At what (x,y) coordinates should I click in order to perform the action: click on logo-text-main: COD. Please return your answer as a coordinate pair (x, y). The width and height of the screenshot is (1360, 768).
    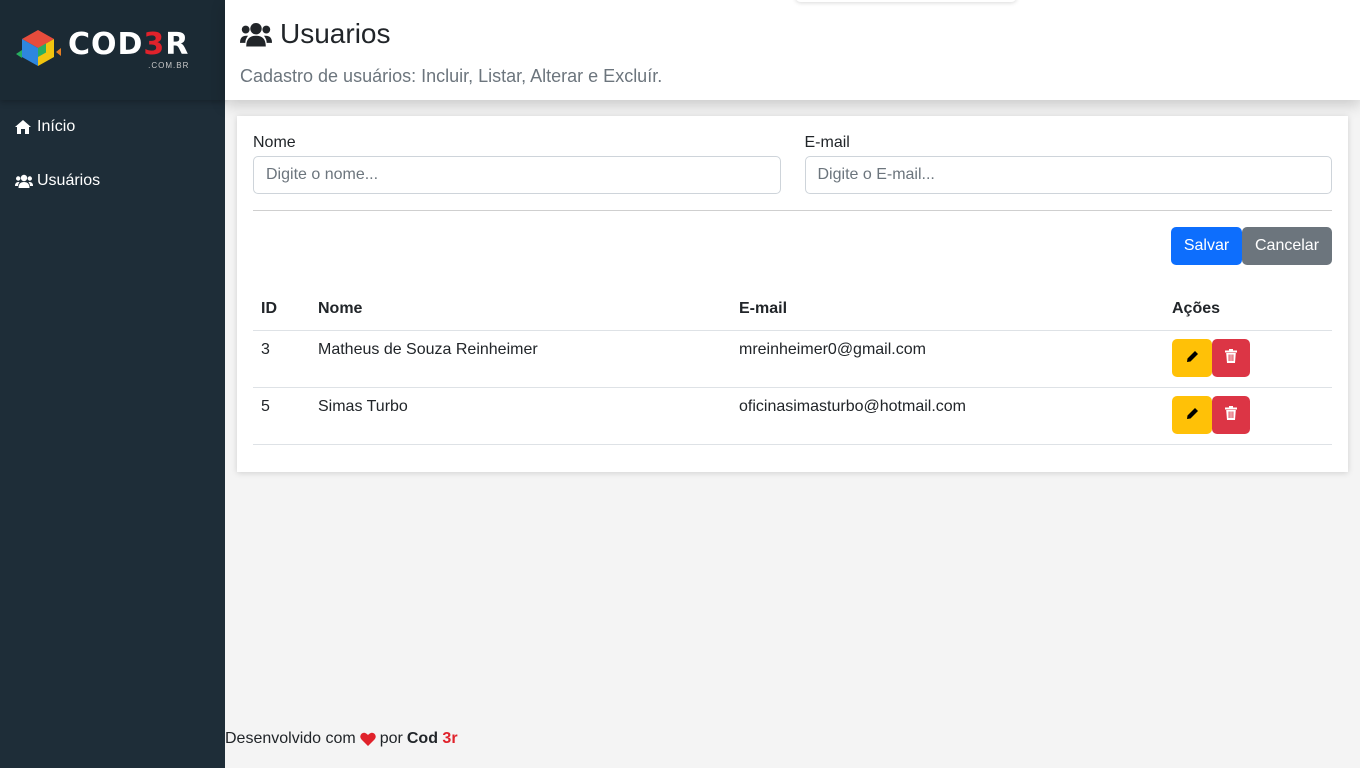
    Looking at the image, I should click on (106, 44).